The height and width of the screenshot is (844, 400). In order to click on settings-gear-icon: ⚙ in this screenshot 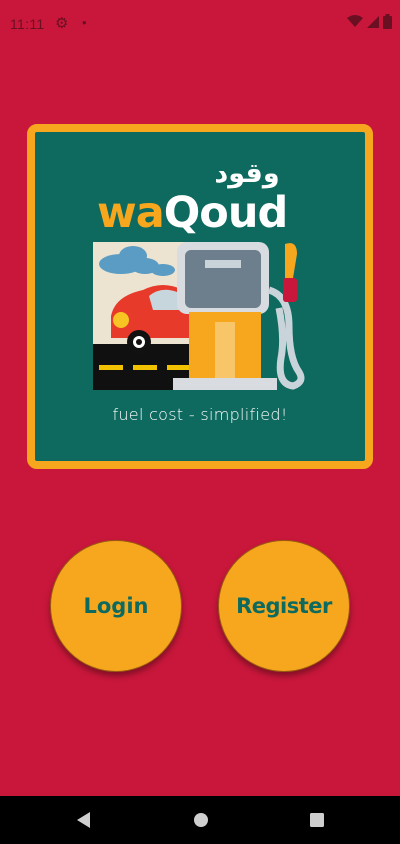, I will do `click(62, 23)`.